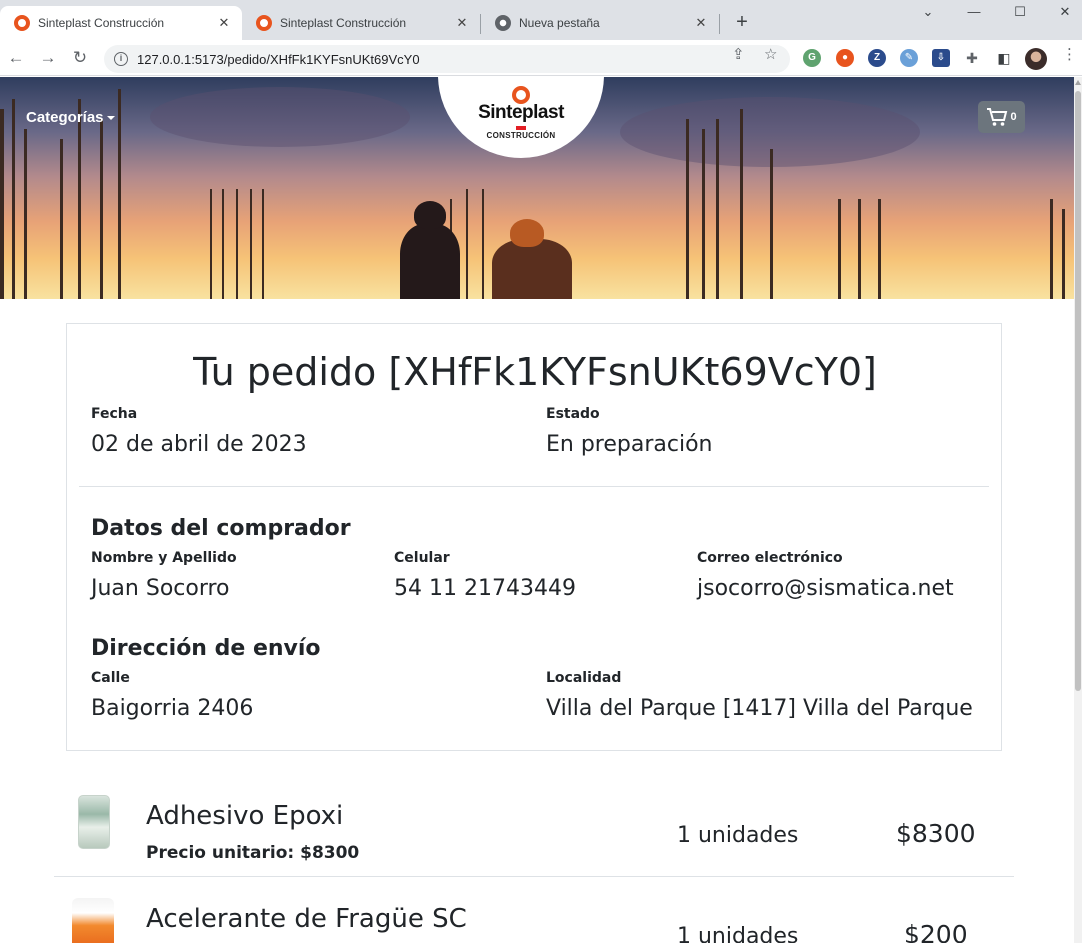  I want to click on estado-label: Estado, so click(573, 414).